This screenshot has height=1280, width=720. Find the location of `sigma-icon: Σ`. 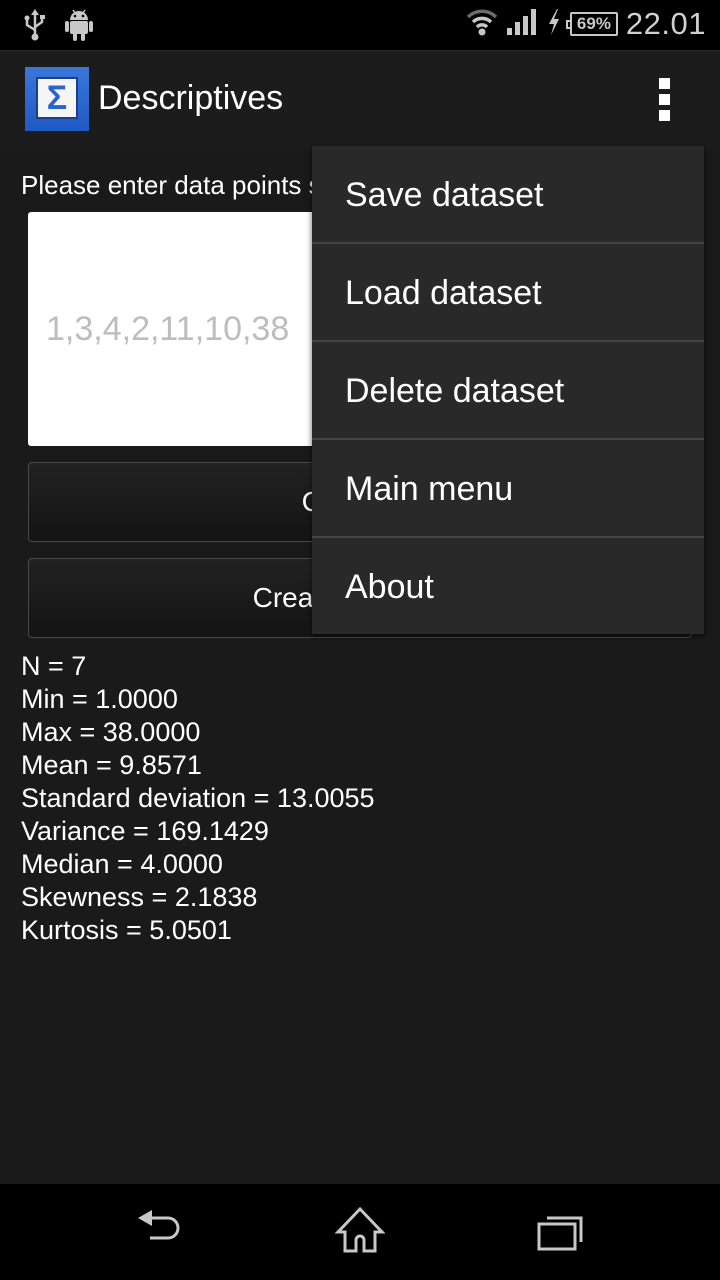

sigma-icon: Σ is located at coordinates (57, 98).